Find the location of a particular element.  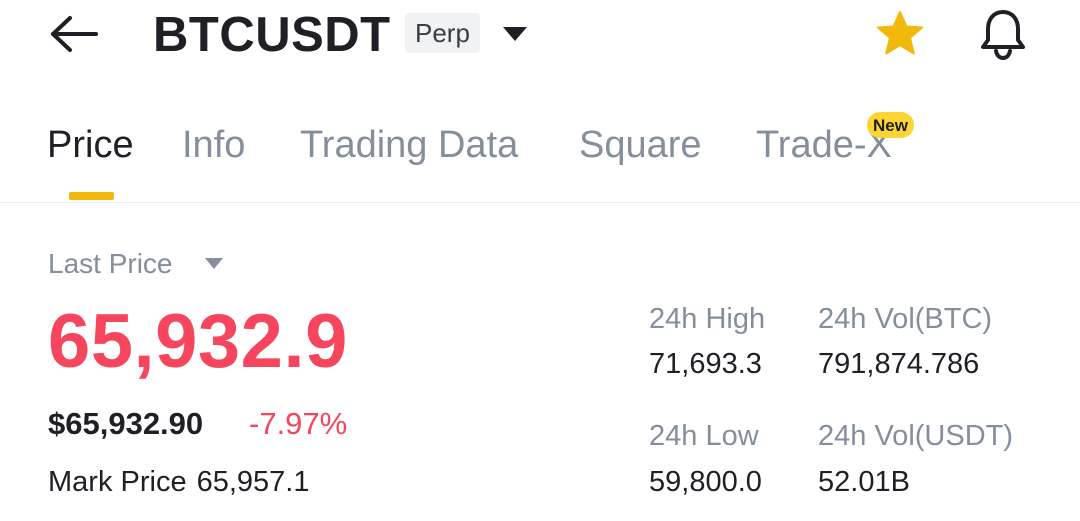

price-type-dropdown is located at coordinates (214, 264).